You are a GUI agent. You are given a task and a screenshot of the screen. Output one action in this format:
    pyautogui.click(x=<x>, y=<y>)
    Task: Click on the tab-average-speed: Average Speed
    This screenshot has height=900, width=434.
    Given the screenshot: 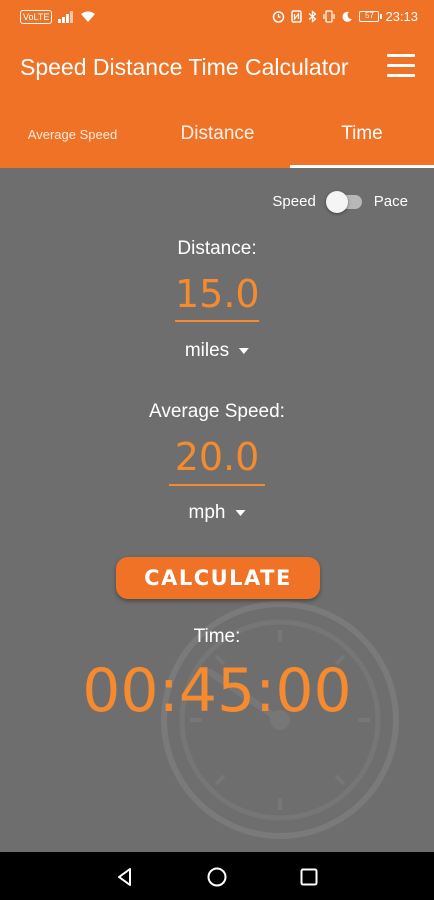 What is the action you would take?
    pyautogui.click(x=72, y=134)
    